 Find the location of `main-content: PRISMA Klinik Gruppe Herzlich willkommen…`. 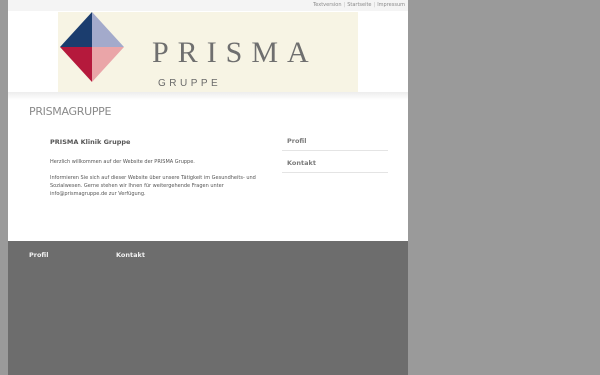

main-content: PRISMA Klinik Gruppe Herzlich willkommen… is located at coordinates (162, 172).